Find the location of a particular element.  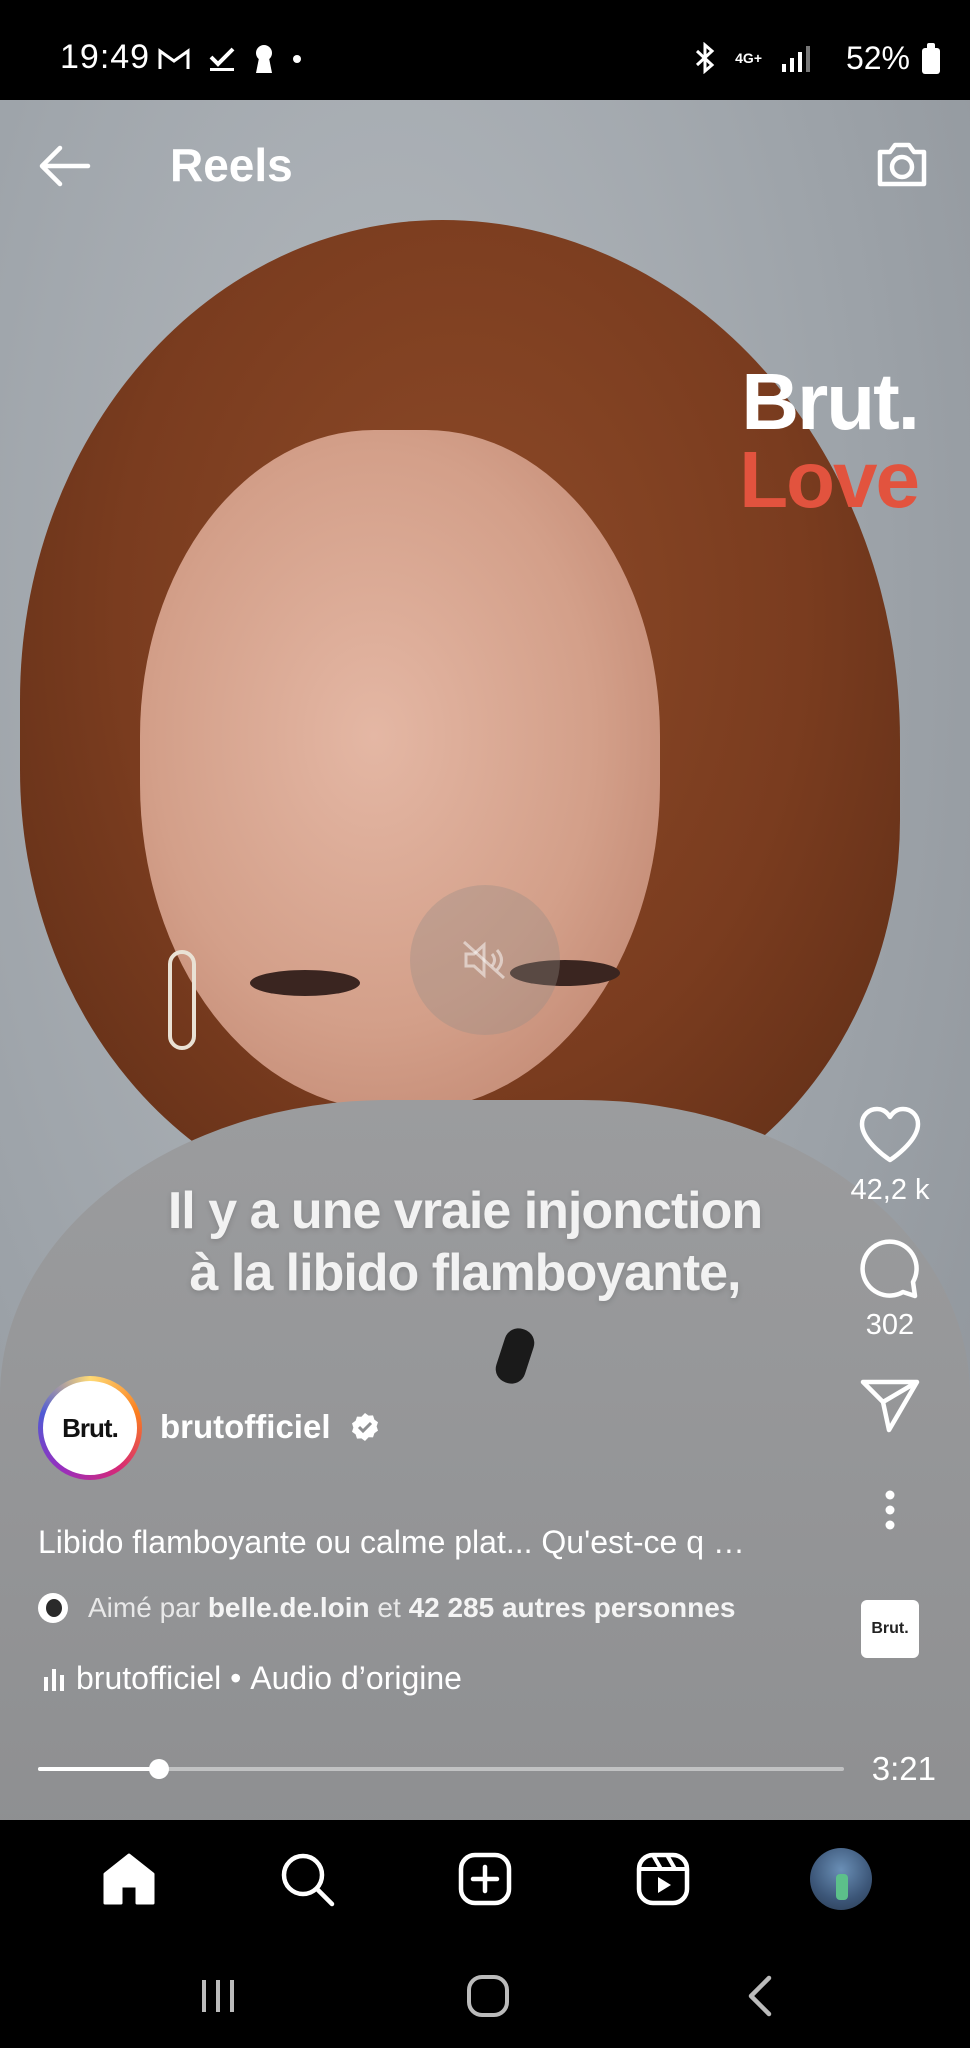

home-circle-icon is located at coordinates (488, 1996).